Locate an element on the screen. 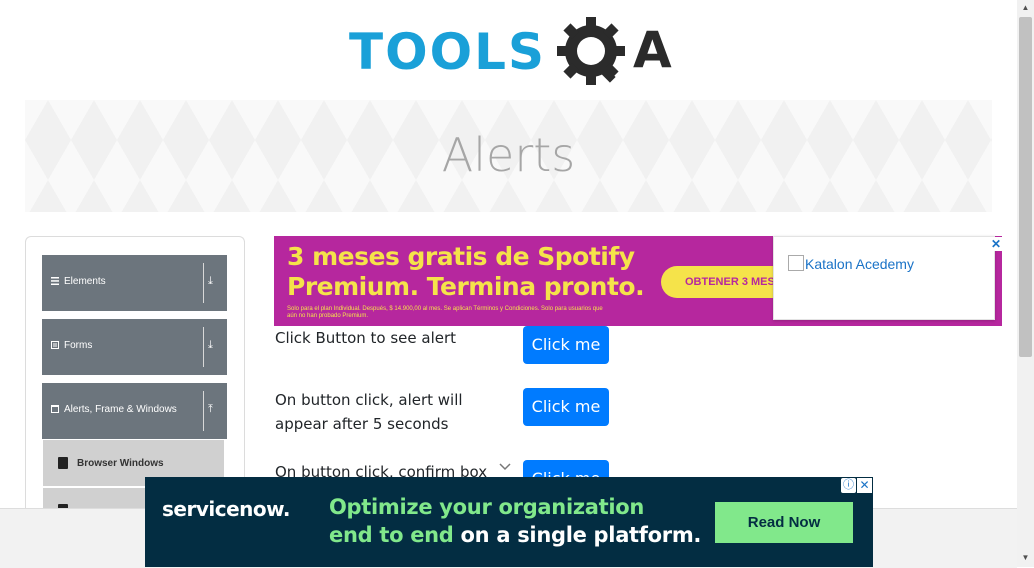 This screenshot has width=1034, height=568. menu-icon is located at coordinates (55, 281).